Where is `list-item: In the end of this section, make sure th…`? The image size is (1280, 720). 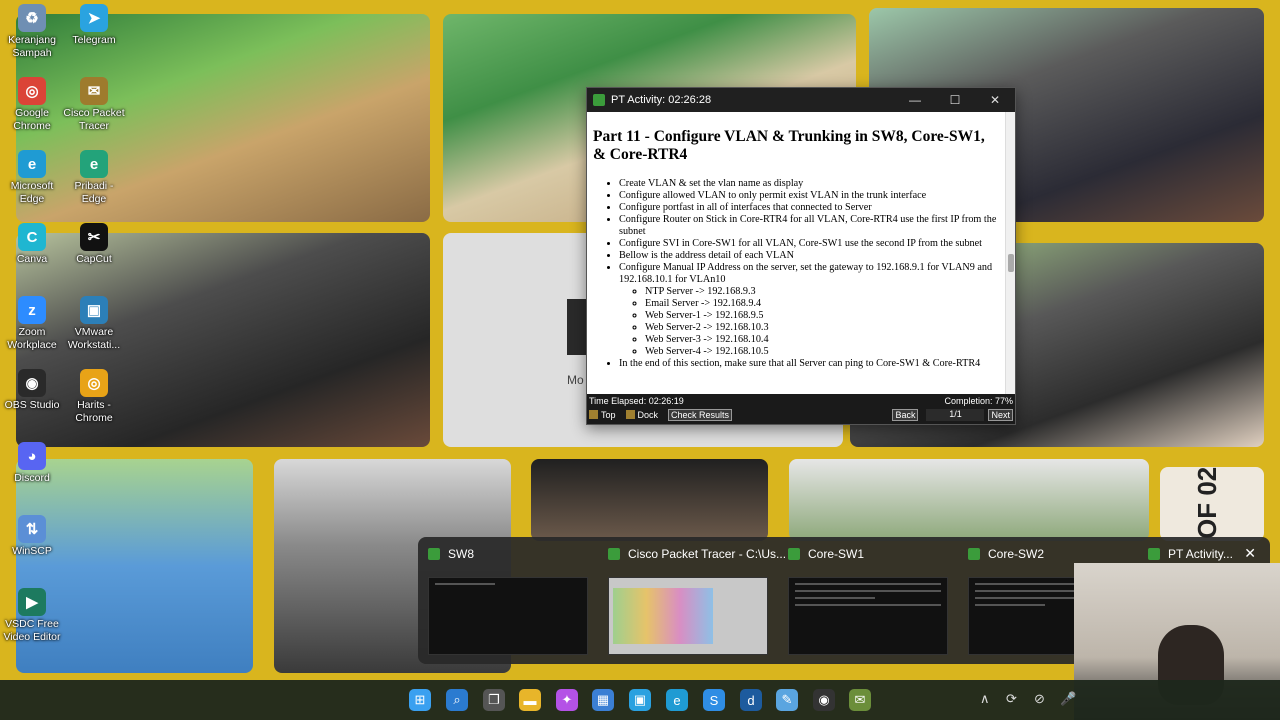 list-item: In the end of this section, make sure th… is located at coordinates (810, 364).